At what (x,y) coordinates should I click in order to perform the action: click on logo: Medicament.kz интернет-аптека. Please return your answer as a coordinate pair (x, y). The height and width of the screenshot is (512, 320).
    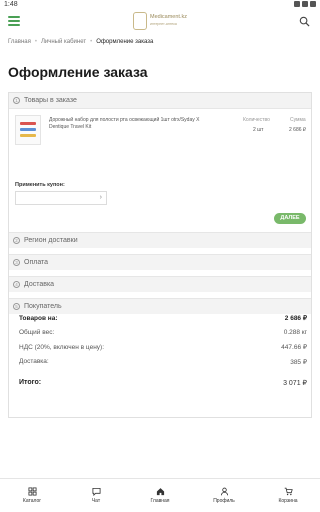
    Looking at the image, I should click on (168, 21).